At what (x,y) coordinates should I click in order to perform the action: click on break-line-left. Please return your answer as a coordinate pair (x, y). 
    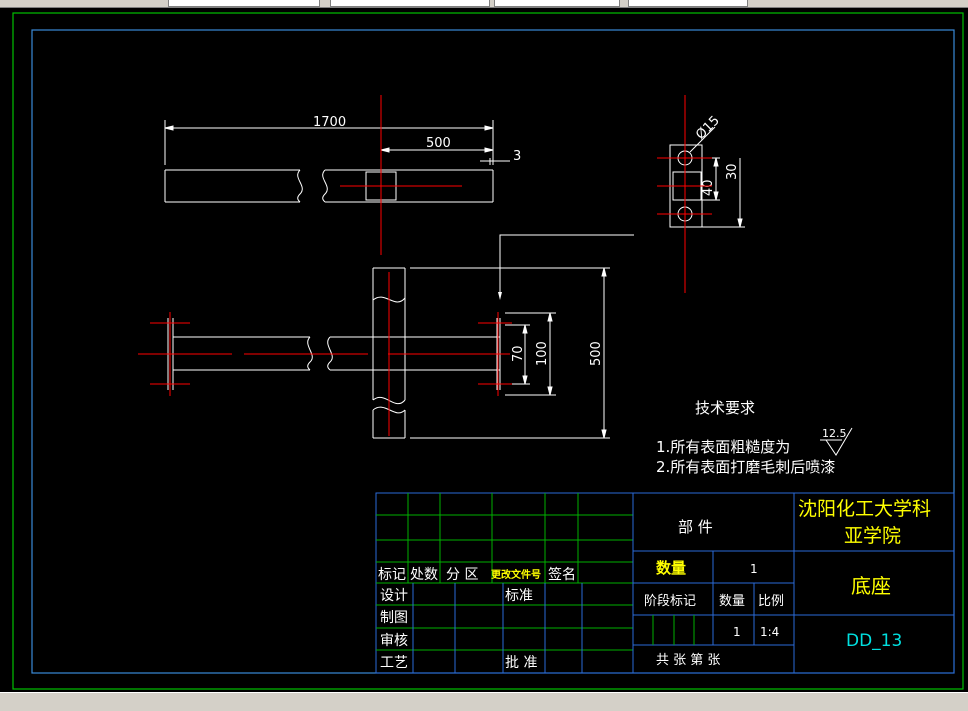
    Looking at the image, I should click on (300, 186).